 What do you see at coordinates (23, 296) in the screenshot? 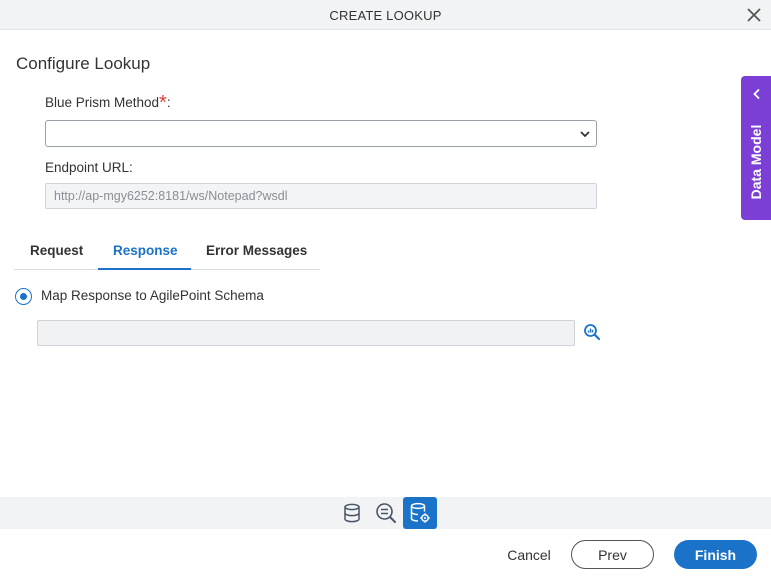
I see `map-response-radio` at bounding box center [23, 296].